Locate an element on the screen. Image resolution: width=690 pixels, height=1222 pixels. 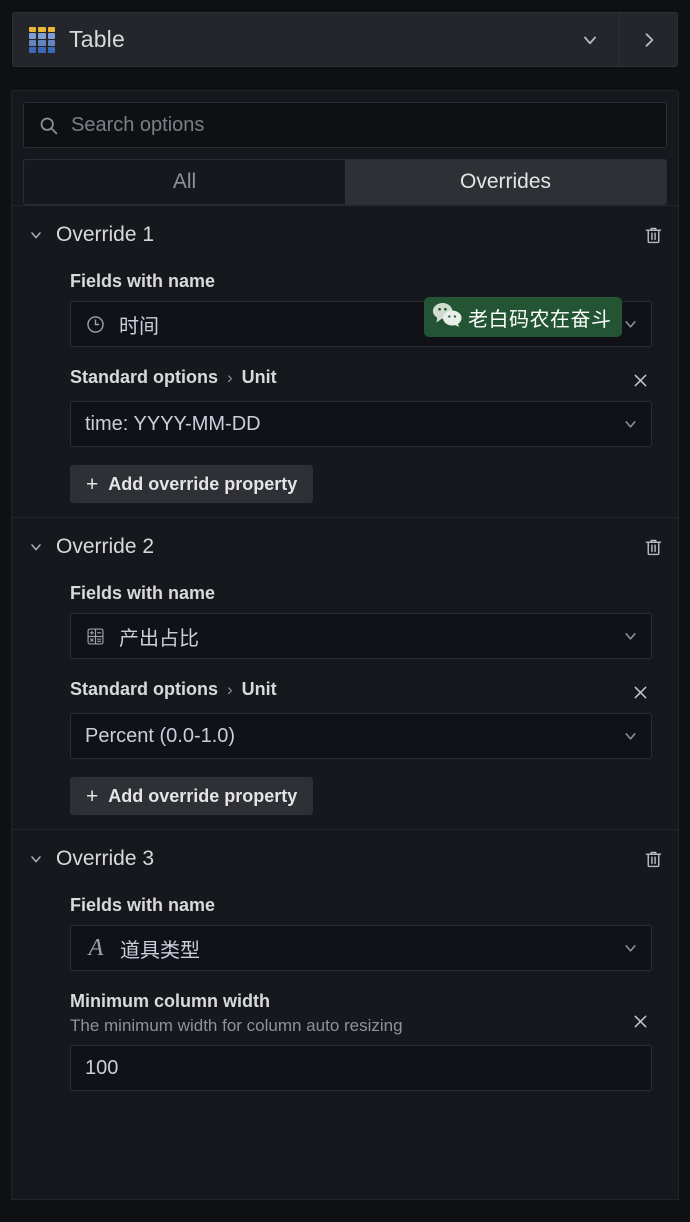
visualization-type-label: Table is located at coordinates (97, 39).